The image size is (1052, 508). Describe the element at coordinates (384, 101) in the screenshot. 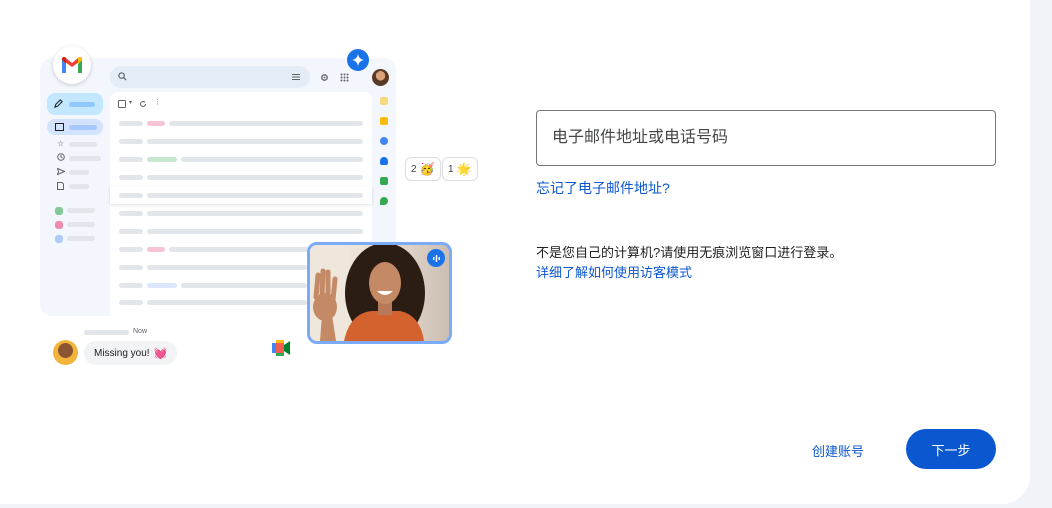

I see `calendar-icon` at that location.